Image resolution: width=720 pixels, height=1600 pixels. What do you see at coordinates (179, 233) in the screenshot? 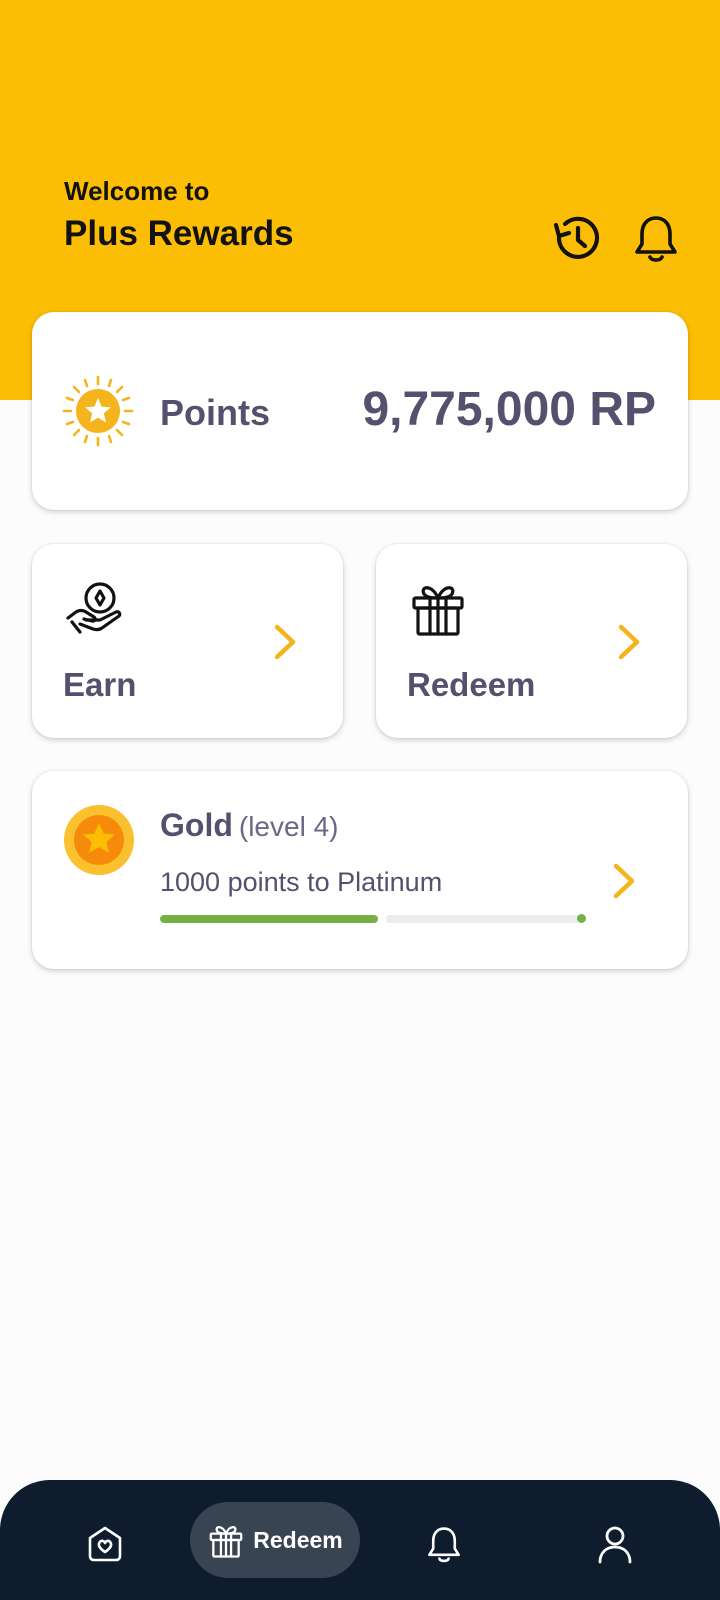
I see `app-title: Plus Rewards` at bounding box center [179, 233].